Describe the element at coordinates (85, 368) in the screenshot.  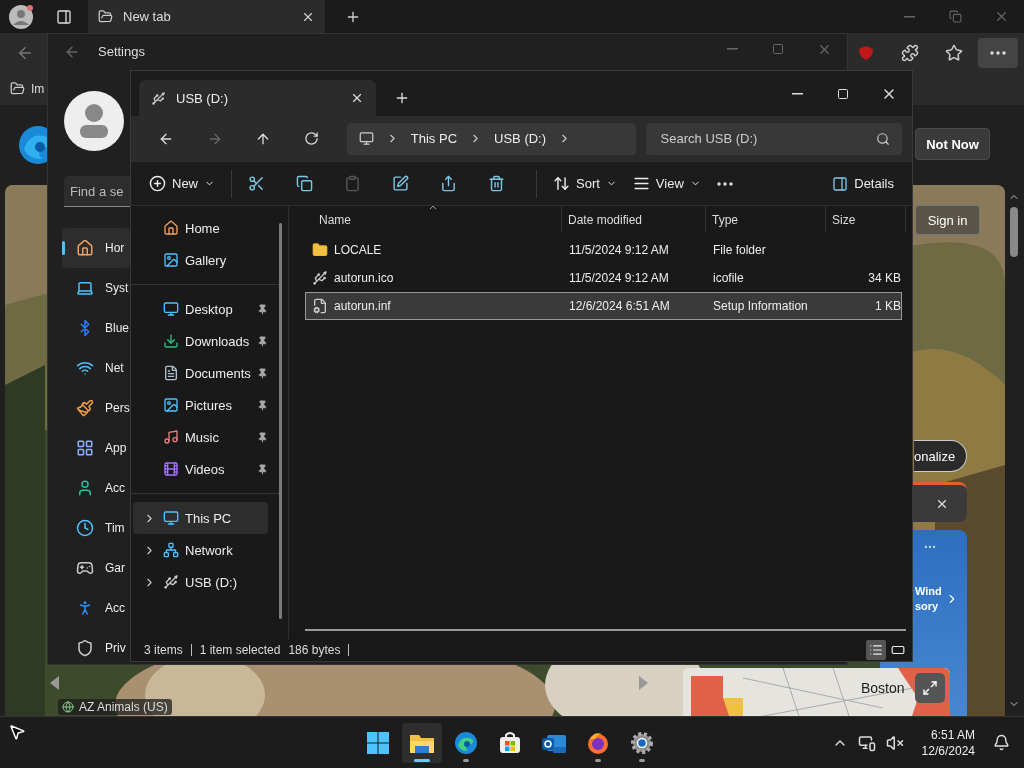
I see `wifi-icon` at that location.